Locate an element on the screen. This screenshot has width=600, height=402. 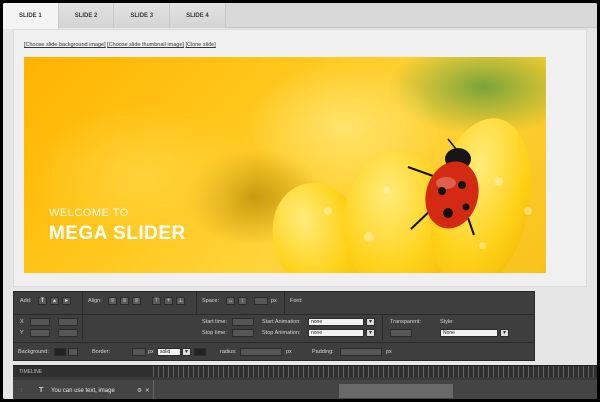
height-input is located at coordinates (68, 333).